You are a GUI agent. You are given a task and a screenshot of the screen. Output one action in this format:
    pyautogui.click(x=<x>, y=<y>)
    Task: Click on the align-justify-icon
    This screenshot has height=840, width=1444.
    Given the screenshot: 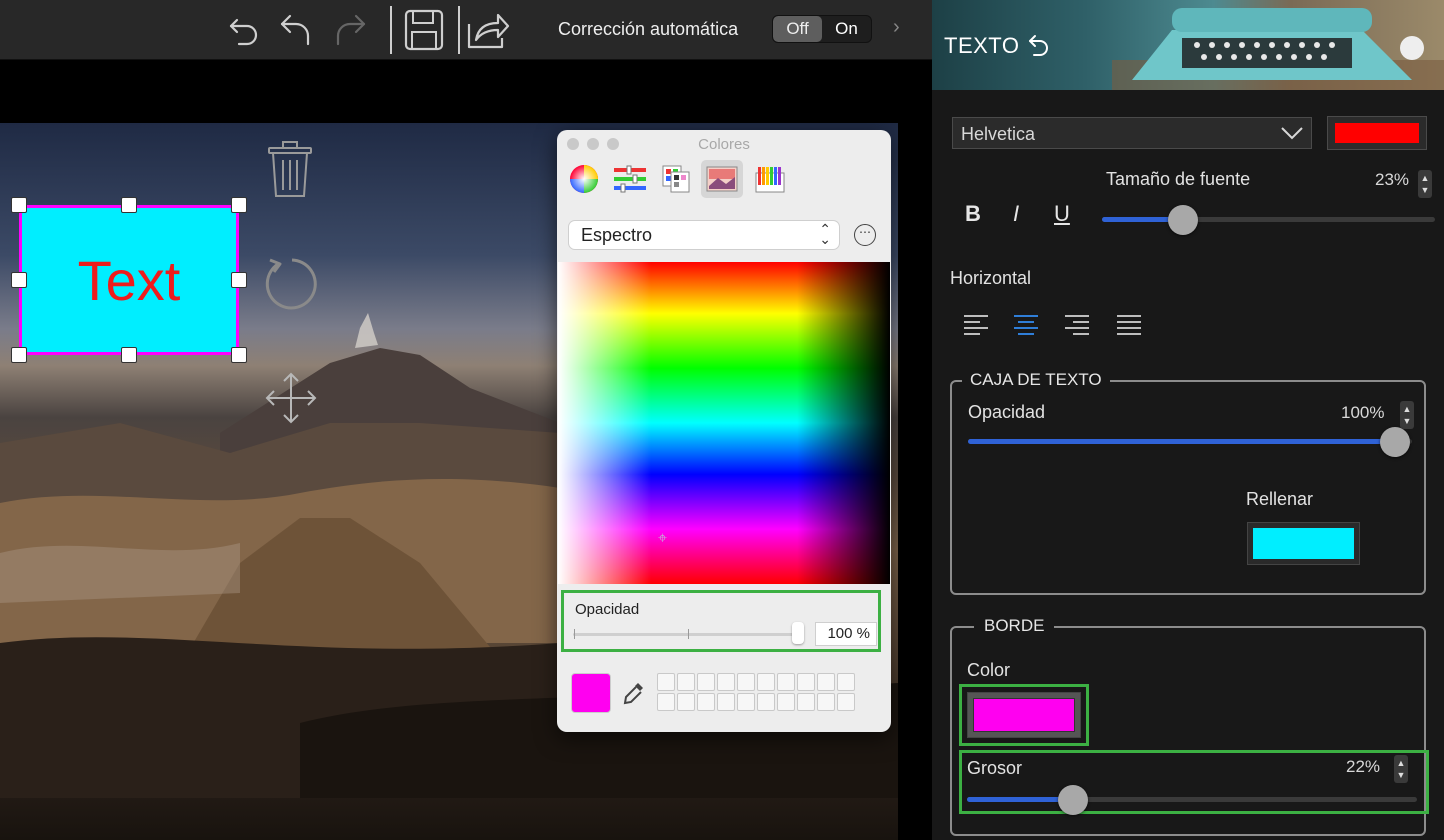 What is the action you would take?
    pyautogui.click(x=1129, y=325)
    